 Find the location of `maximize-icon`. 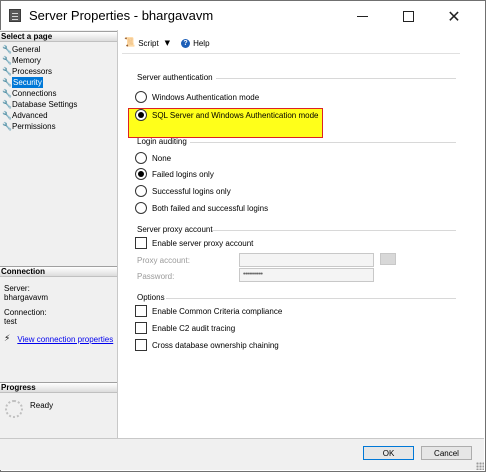

maximize-icon is located at coordinates (408, 16).